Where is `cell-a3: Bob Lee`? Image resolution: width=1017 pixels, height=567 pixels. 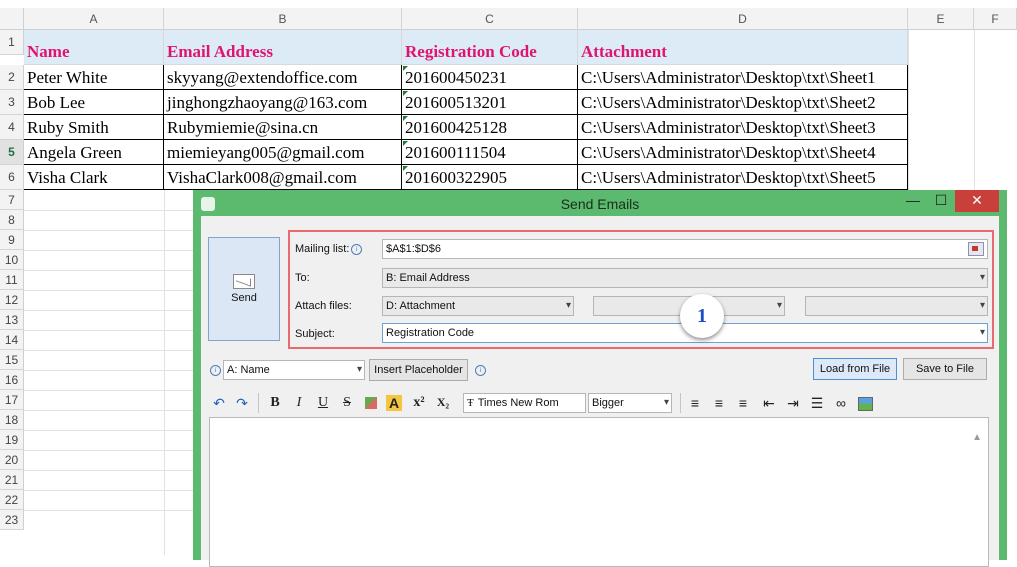 cell-a3: Bob Lee is located at coordinates (94, 102).